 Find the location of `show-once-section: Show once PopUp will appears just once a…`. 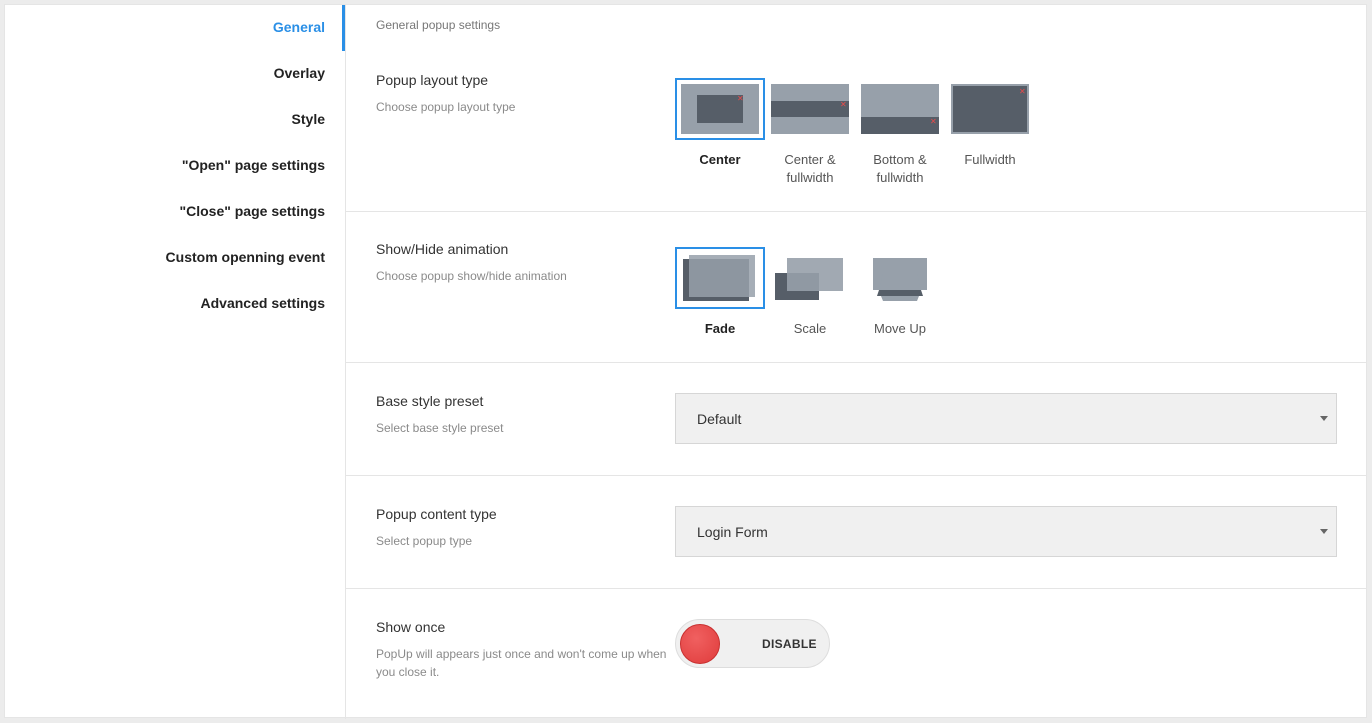

show-once-section: Show once PopUp will appears just once a… is located at coordinates (856, 654).